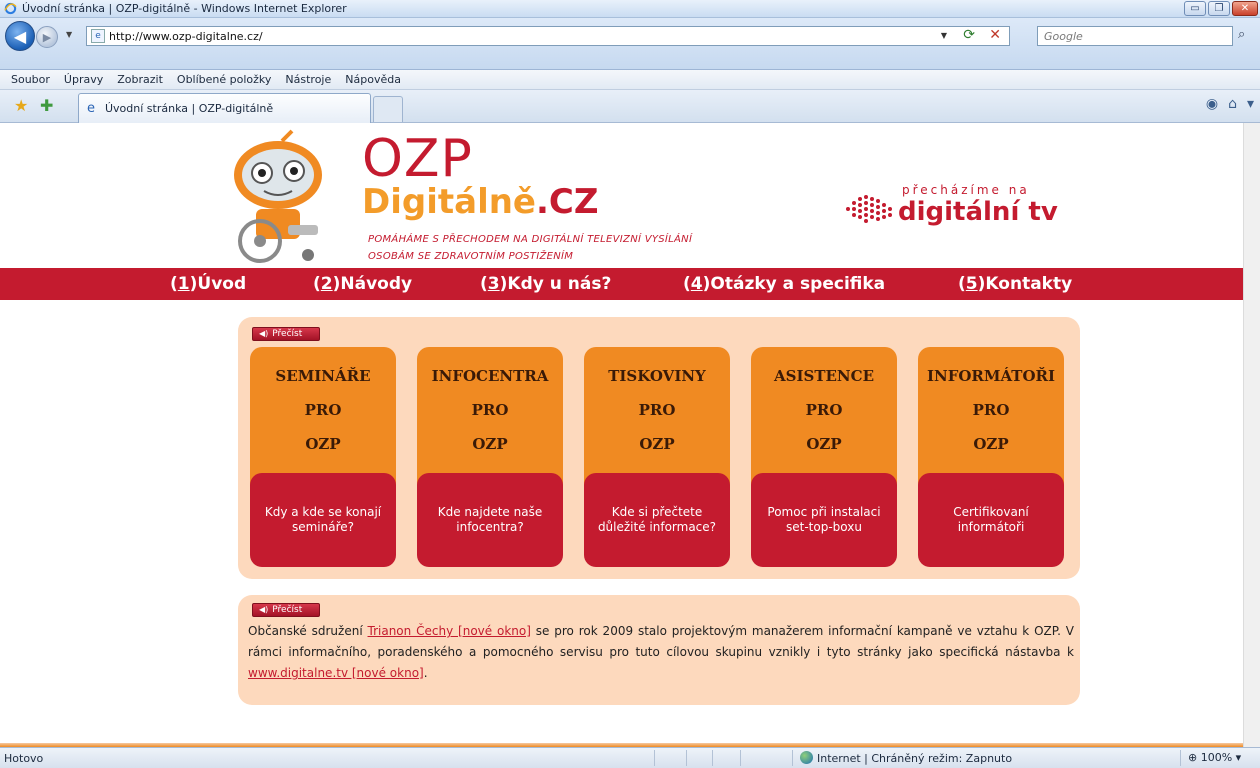 This screenshot has width=1260, height=768. Describe the element at coordinates (490, 376) in the screenshot. I see `card-title: INFOCENTRA` at that location.